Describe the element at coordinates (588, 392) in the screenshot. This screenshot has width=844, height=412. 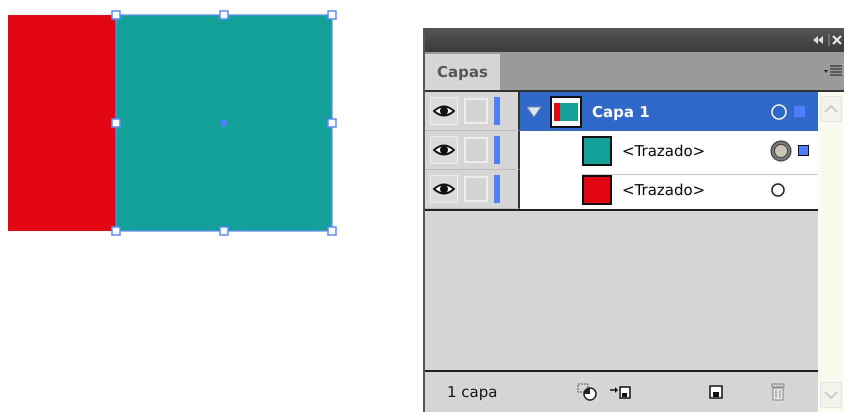
I see `clipping-mask-button` at that location.